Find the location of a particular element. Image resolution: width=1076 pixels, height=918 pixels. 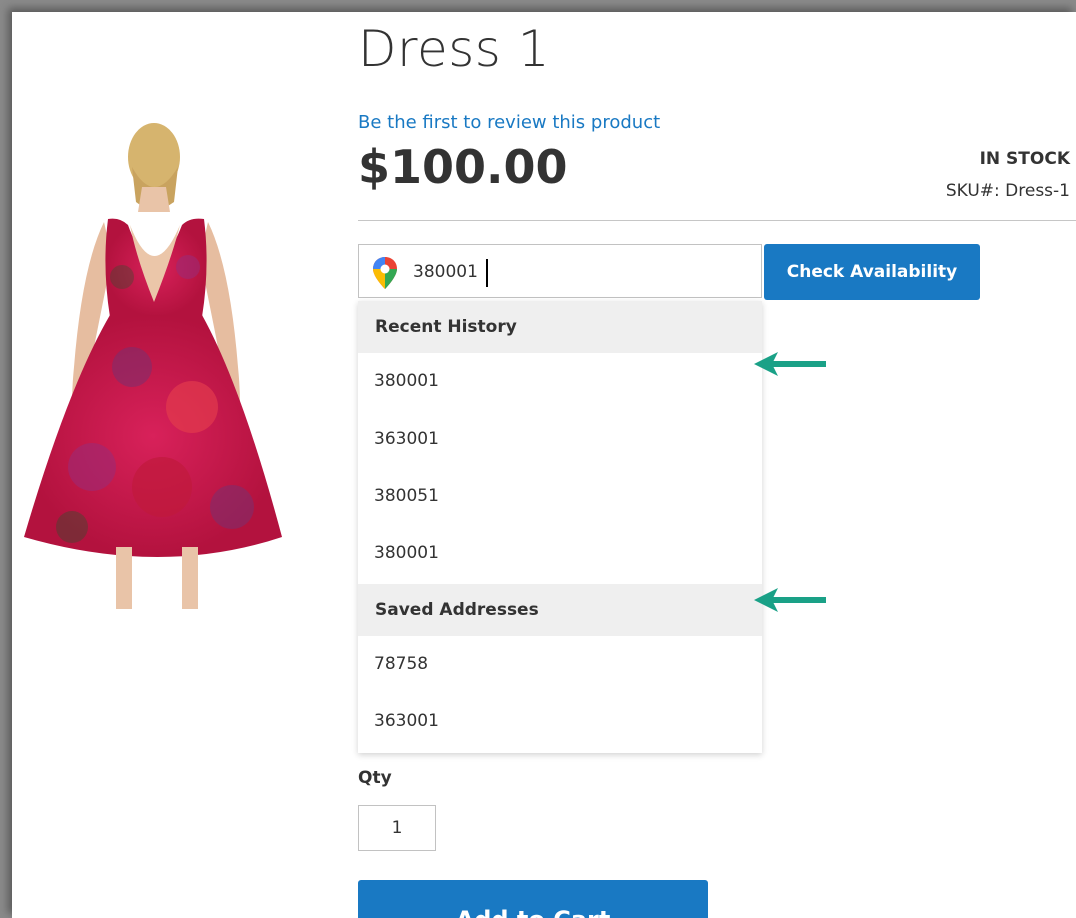

saved-address-item: 363001 is located at coordinates (560, 721).